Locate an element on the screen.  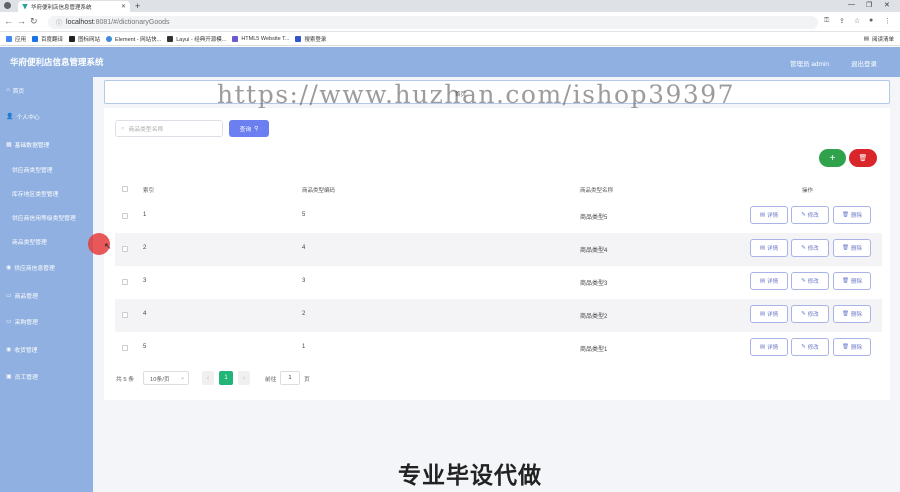
vue-favicon-icon is located at coordinates (25, 6).